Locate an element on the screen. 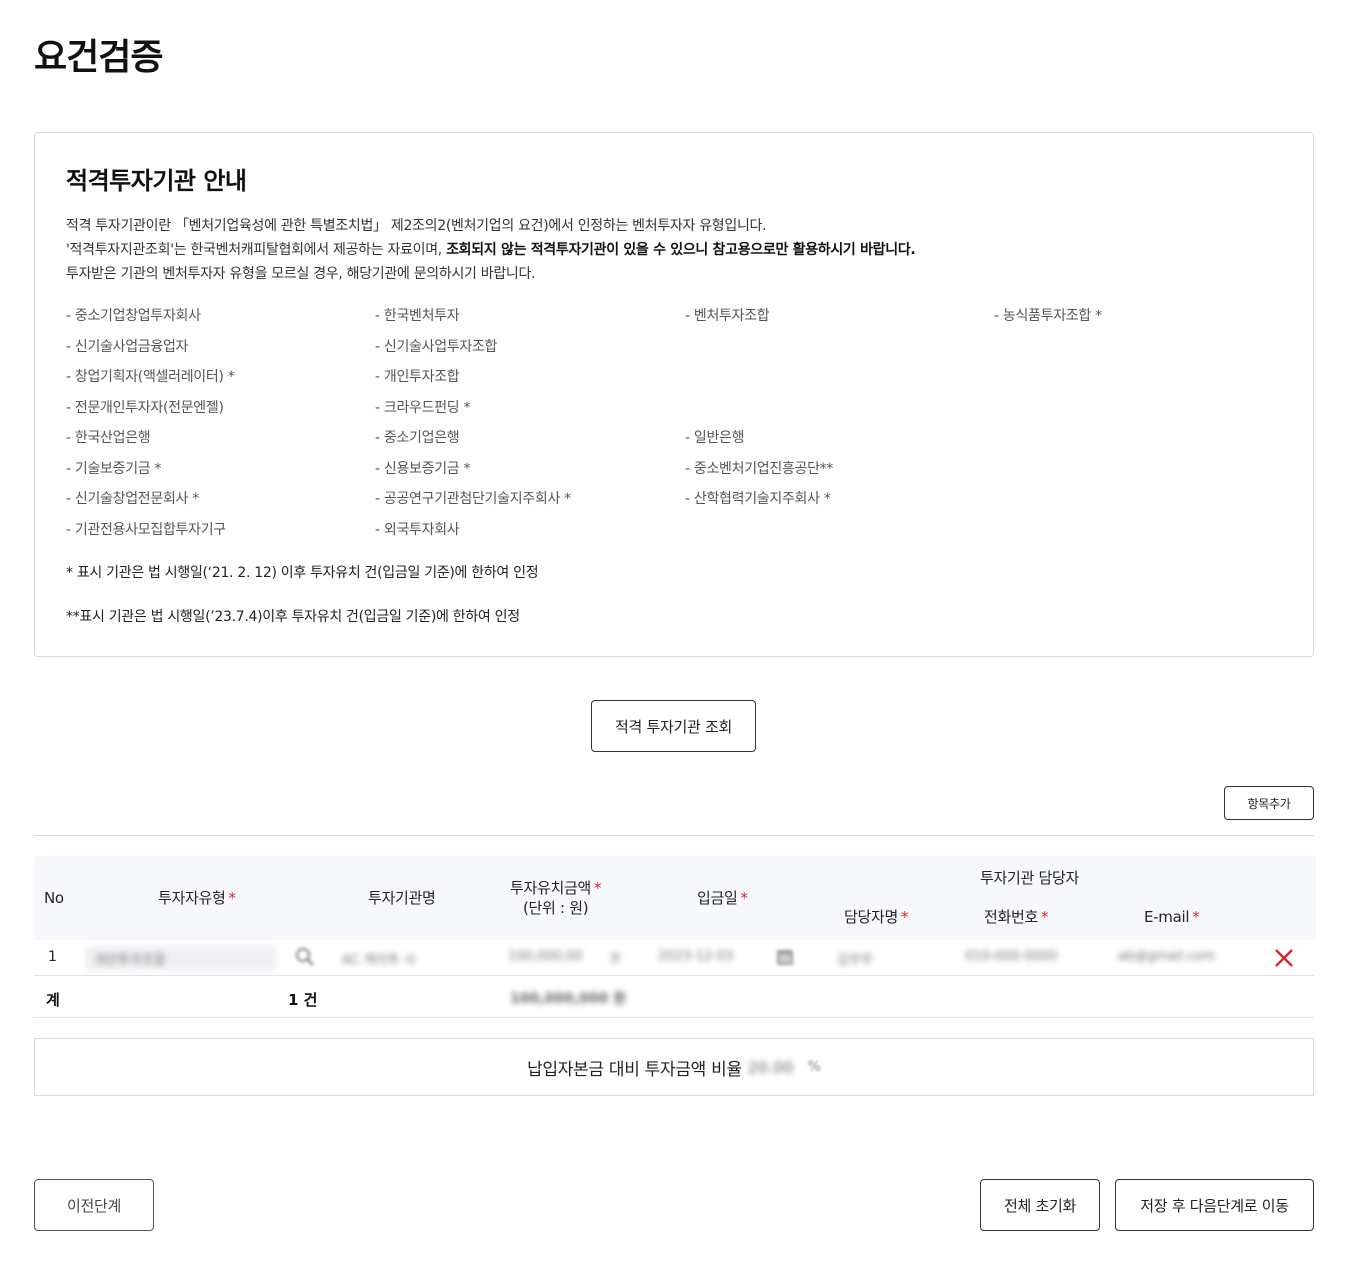 This screenshot has width=1357, height=1269. investor-type-item: - 일반은행 is located at coordinates (715, 438).